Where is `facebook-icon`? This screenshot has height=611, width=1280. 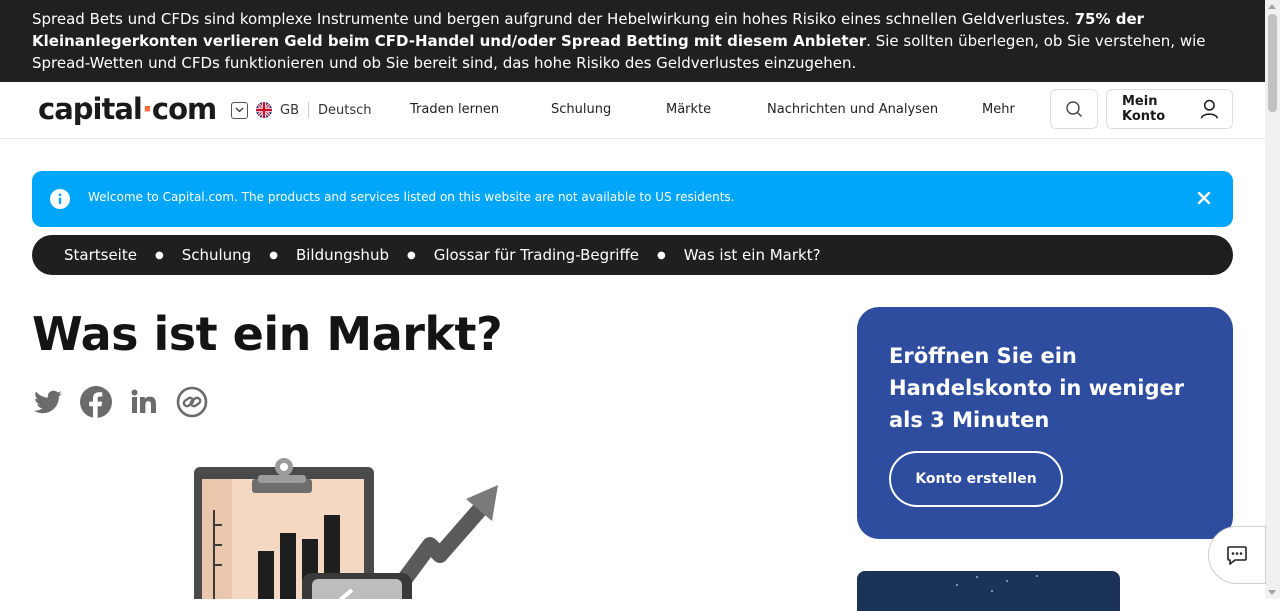 facebook-icon is located at coordinates (96, 402).